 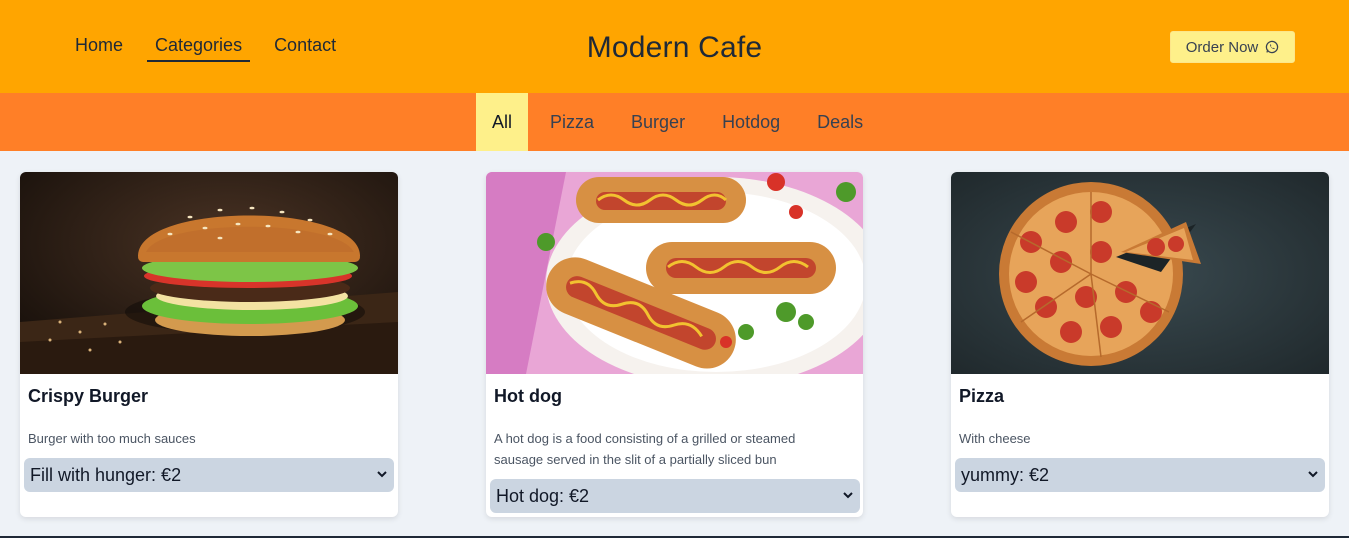 What do you see at coordinates (658, 122) in the screenshot?
I see `tab-burger: Burger` at bounding box center [658, 122].